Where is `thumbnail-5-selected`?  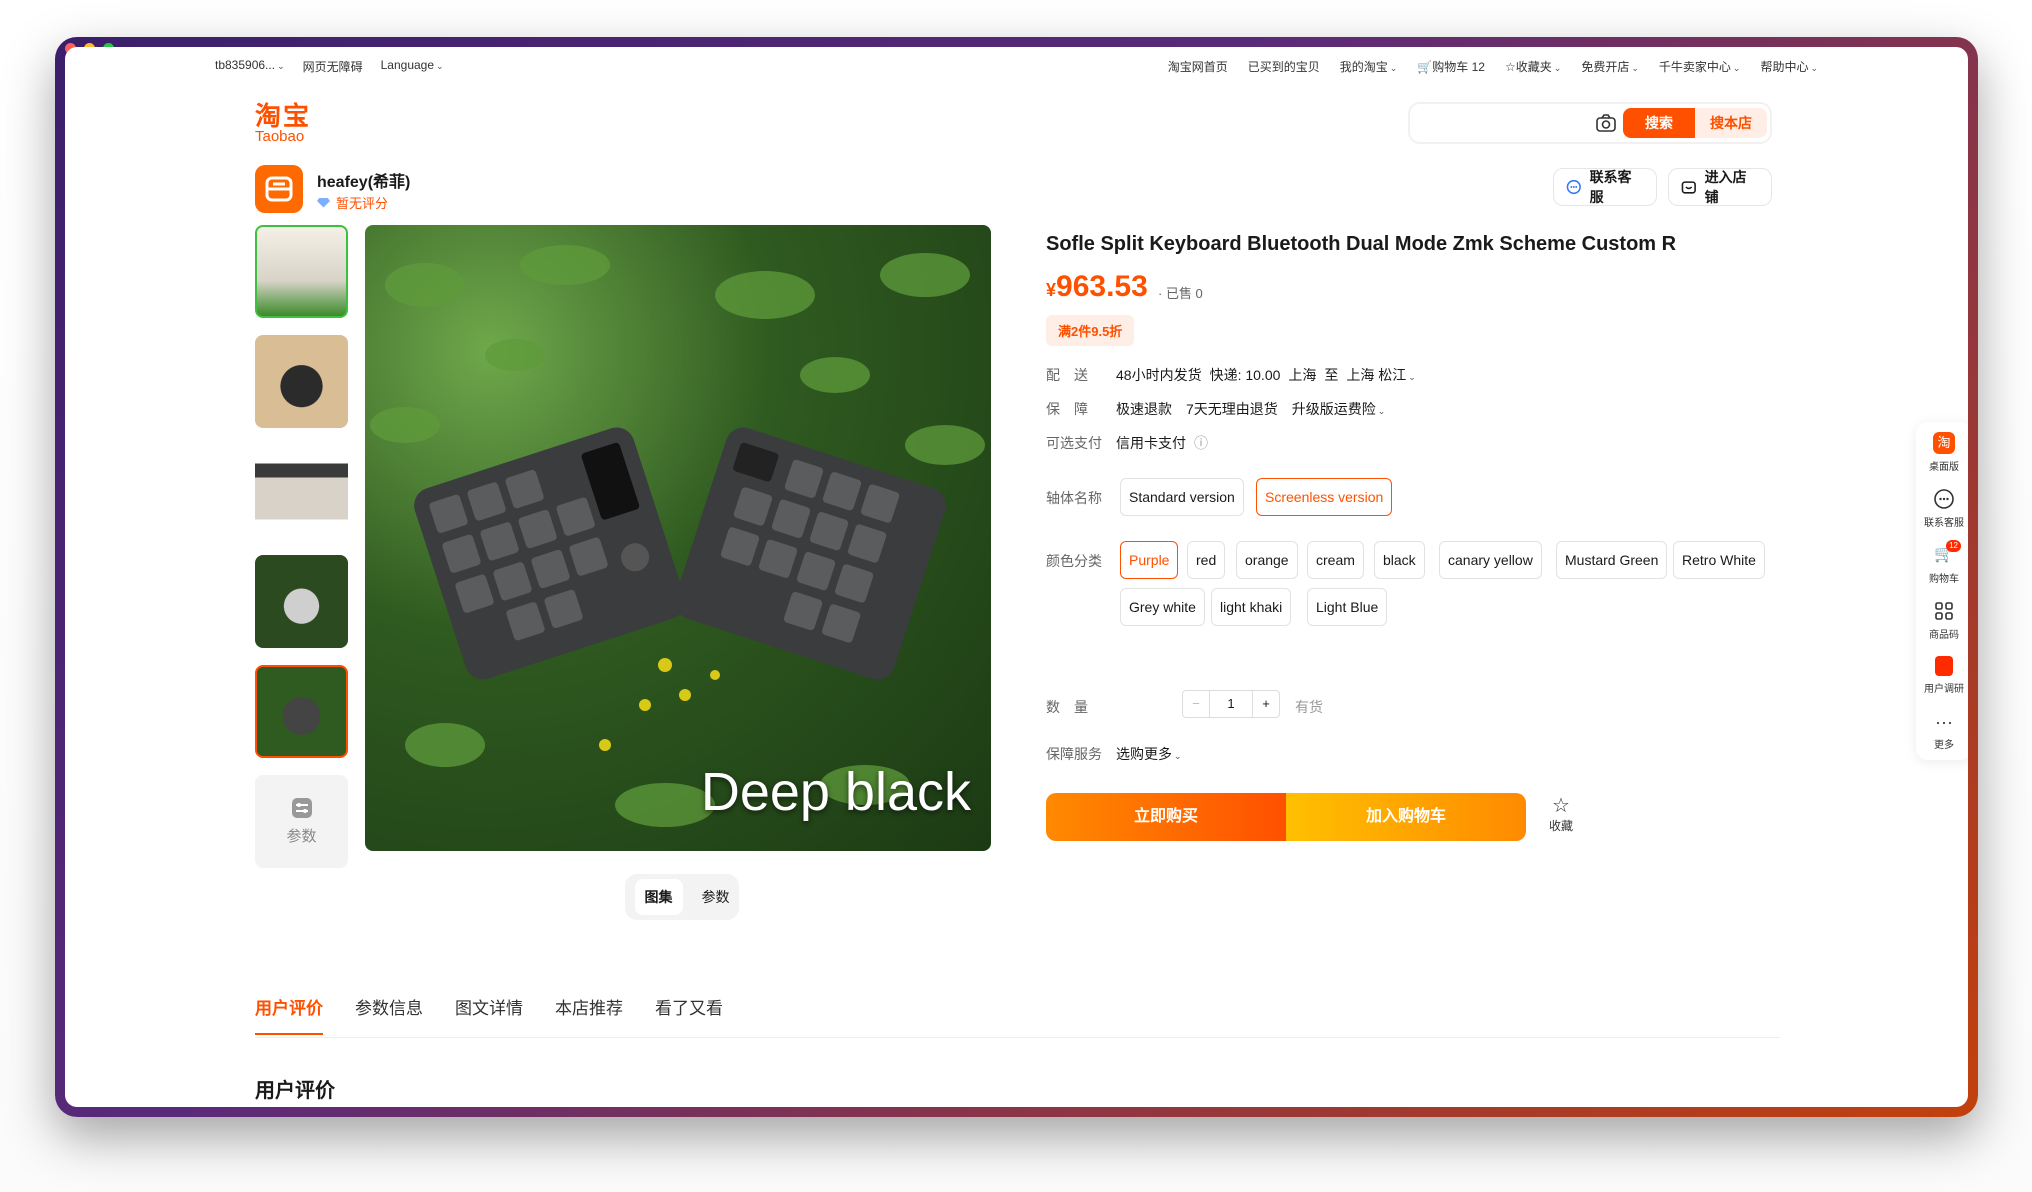 thumbnail-5-selected is located at coordinates (301, 711).